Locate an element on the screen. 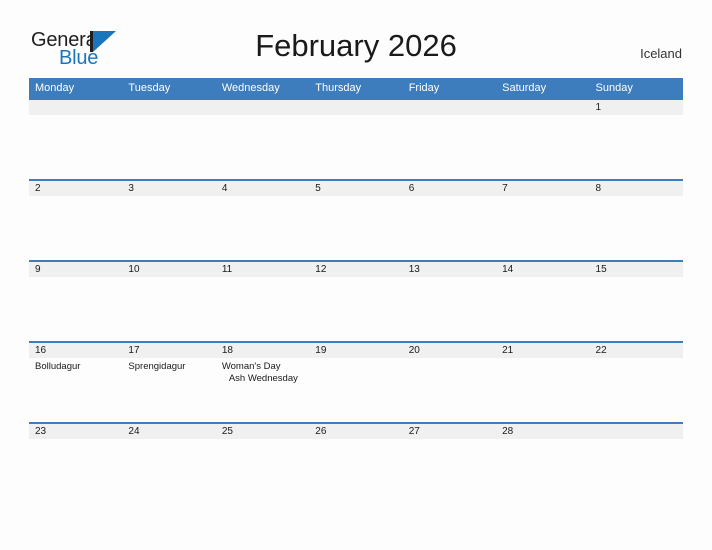 The width and height of the screenshot is (712, 550). calendar-day-cell: 26 is located at coordinates (356, 462).